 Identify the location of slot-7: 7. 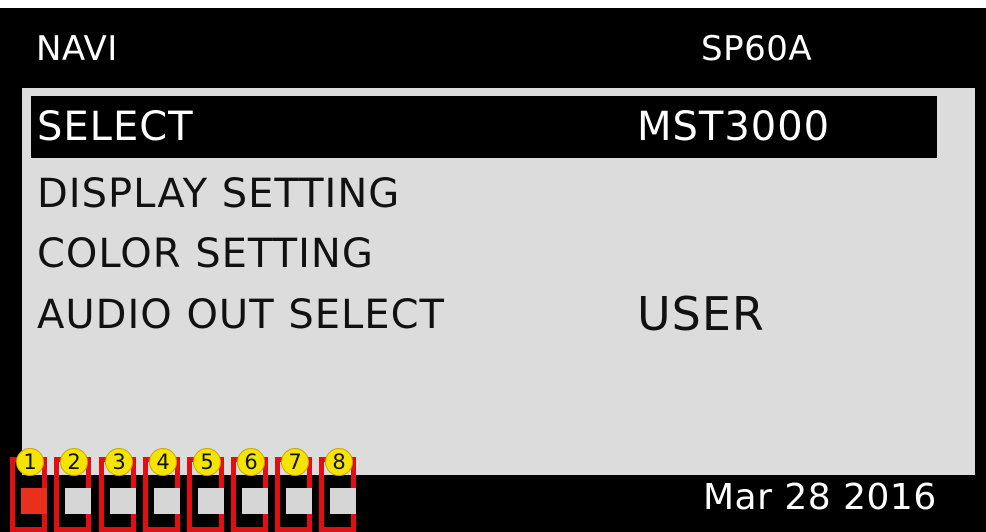
(293, 490).